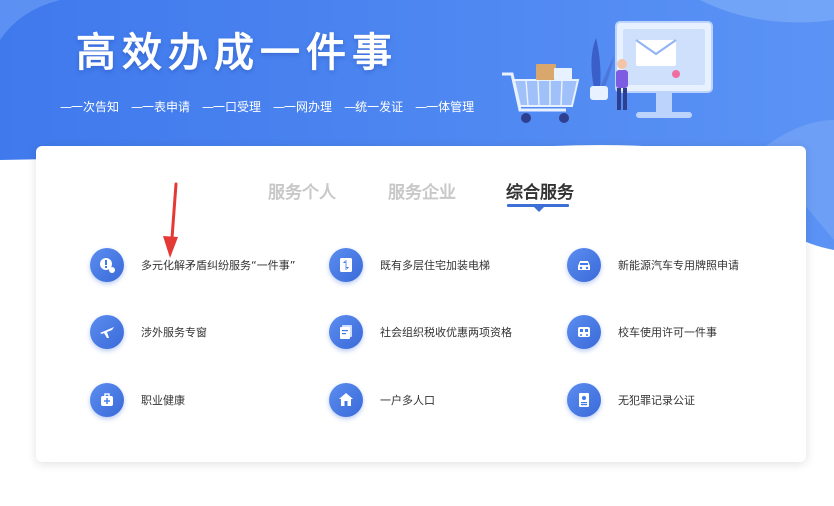 The image size is (834, 506). I want to click on active-tab-caret, so click(539, 209).